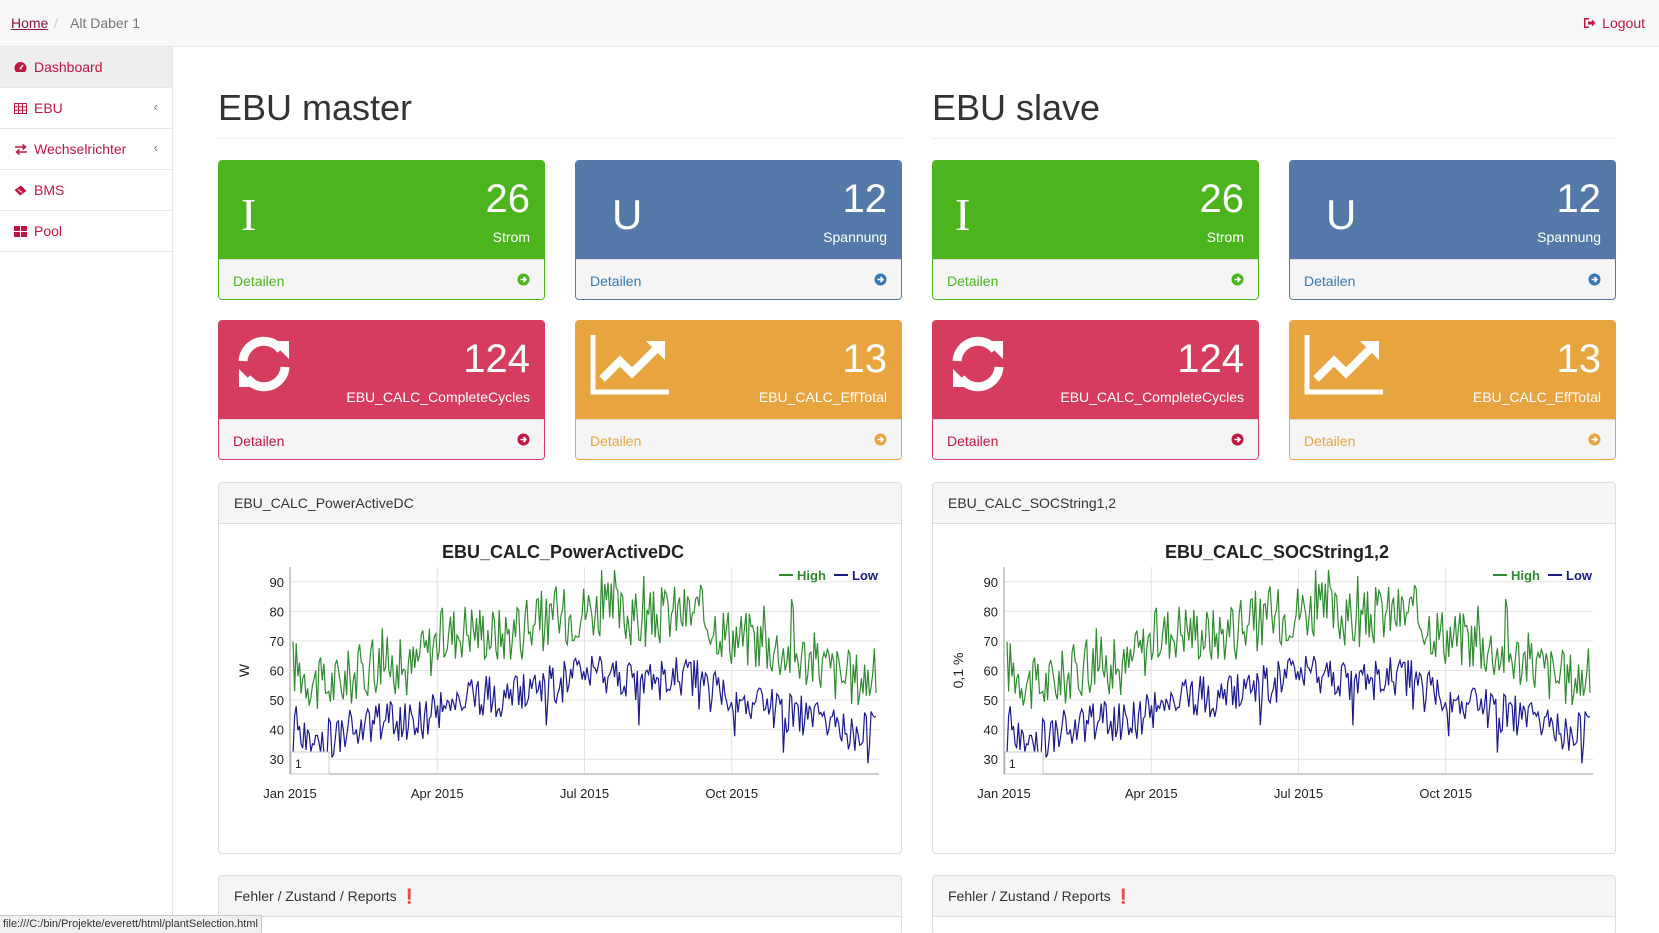  I want to click on breadcrumb-home-link: Home, so click(29, 23).